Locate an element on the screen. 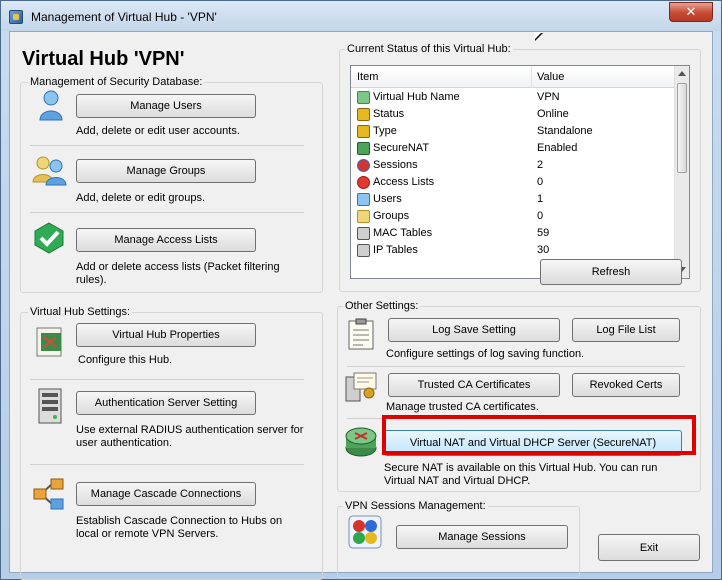 This screenshot has width=722, height=580. vpn-sessions-label: VPN Sessions Management: is located at coordinates (415, 506).